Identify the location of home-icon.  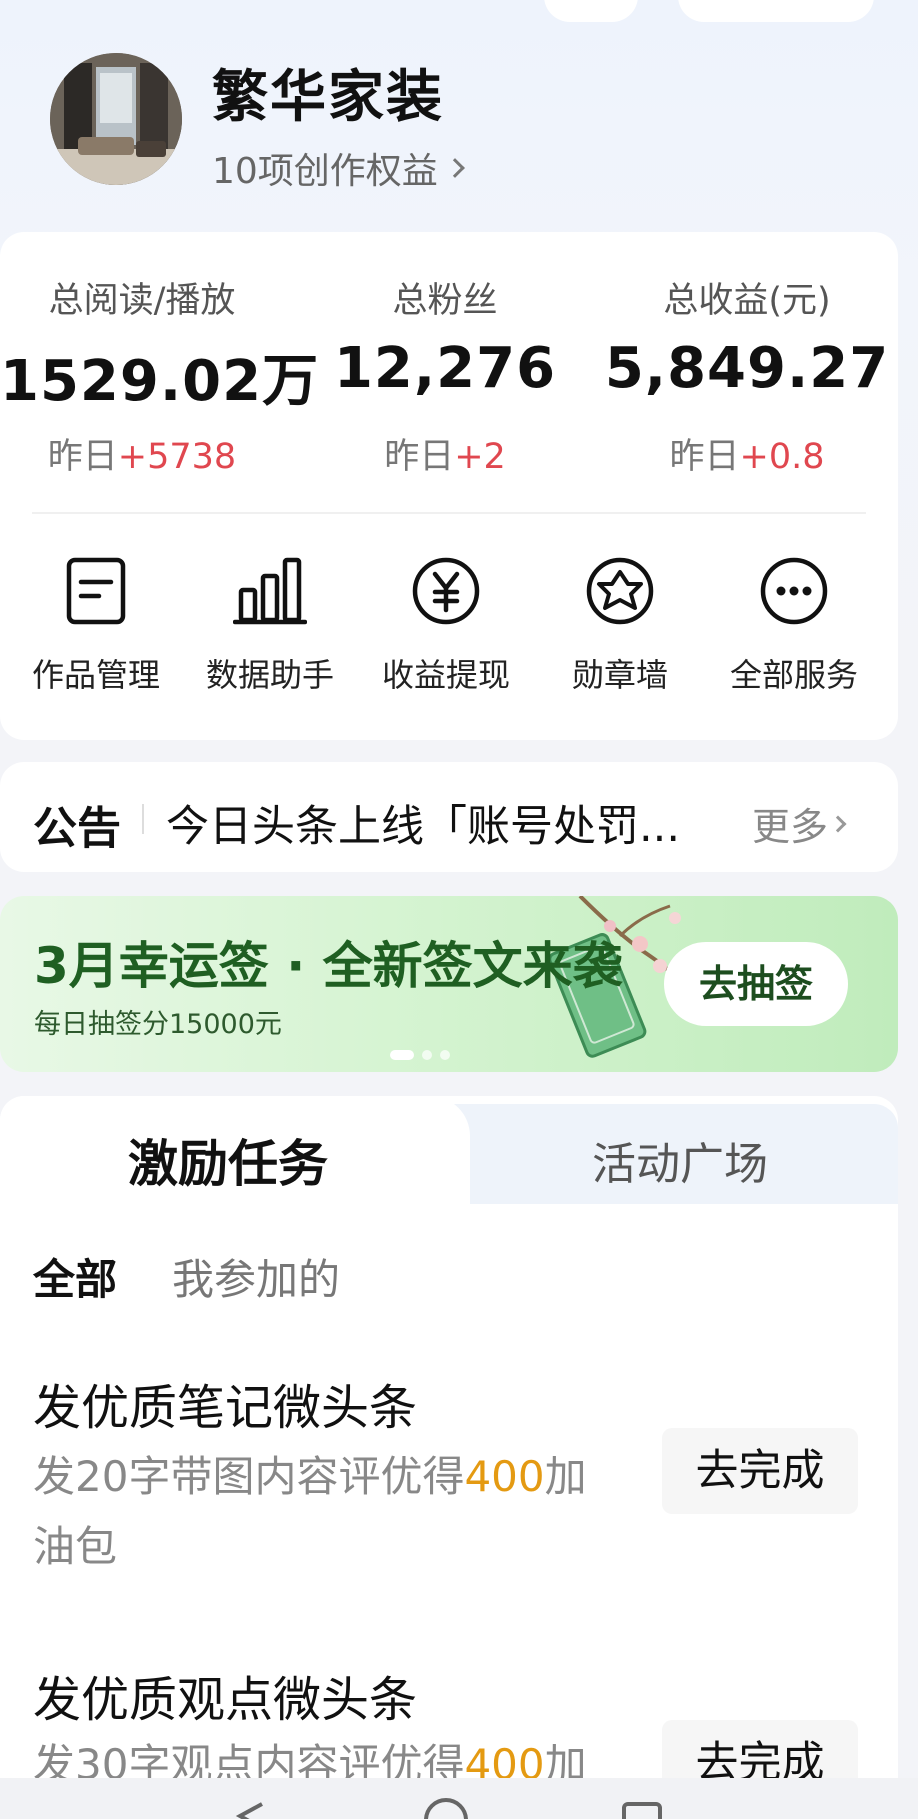
(446, 1808).